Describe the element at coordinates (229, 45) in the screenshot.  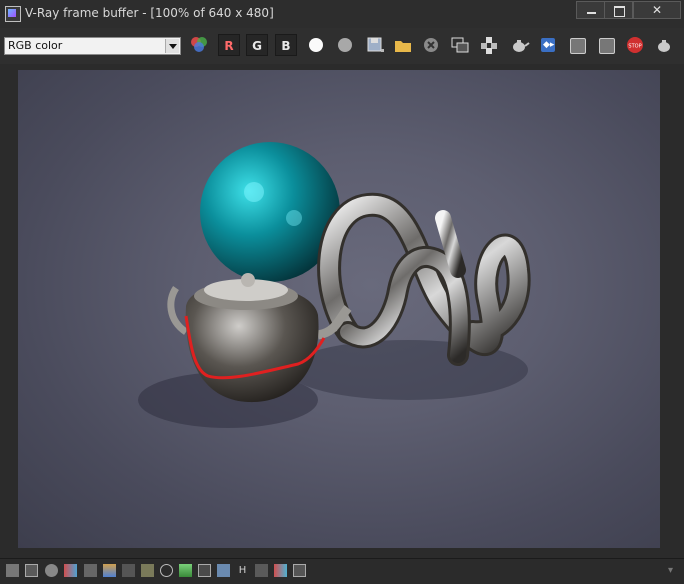
I see `red-channel-button: R` at that location.